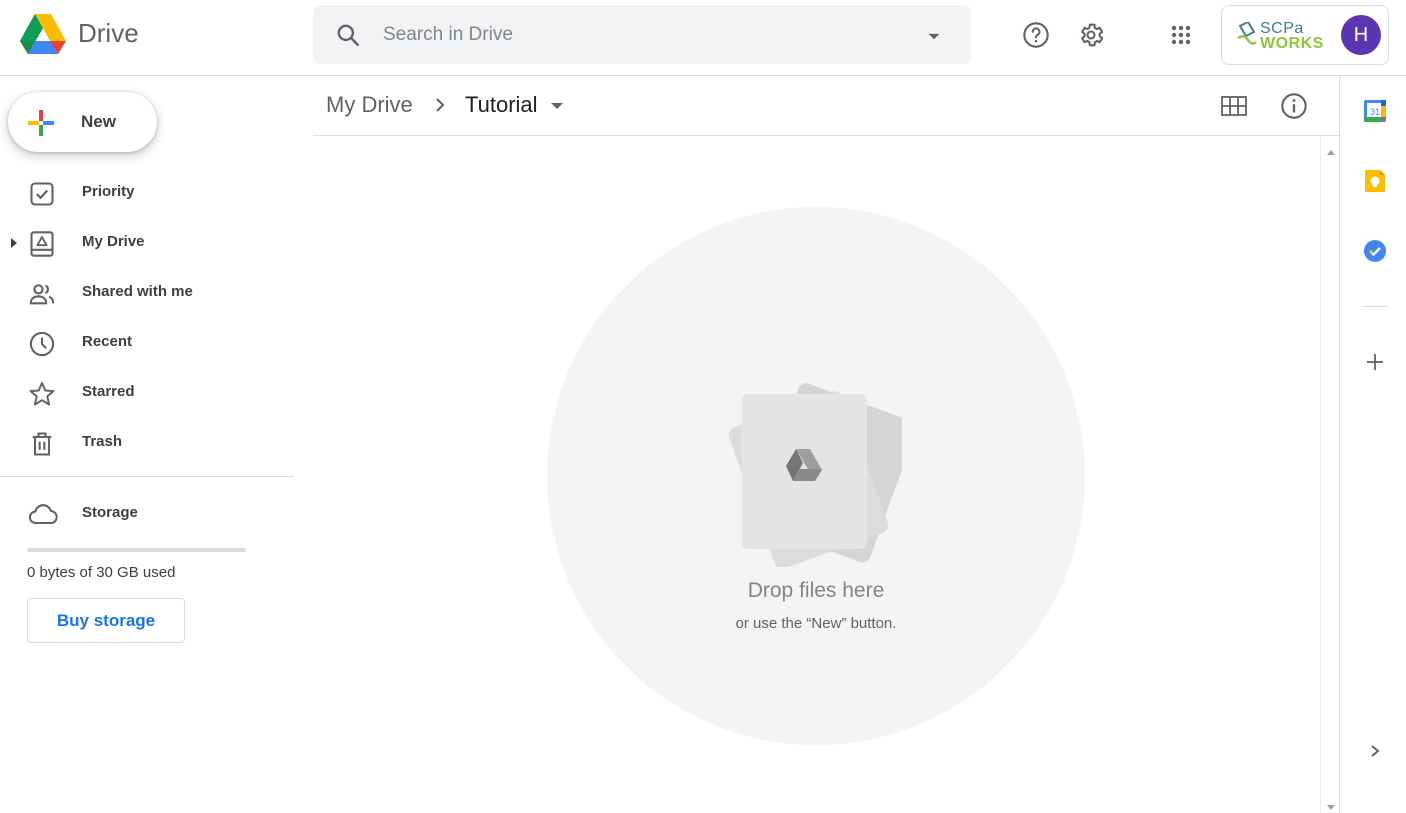 The image size is (1406, 813). Describe the element at coordinates (1375, 181) in the screenshot. I see `keep-icon` at that location.